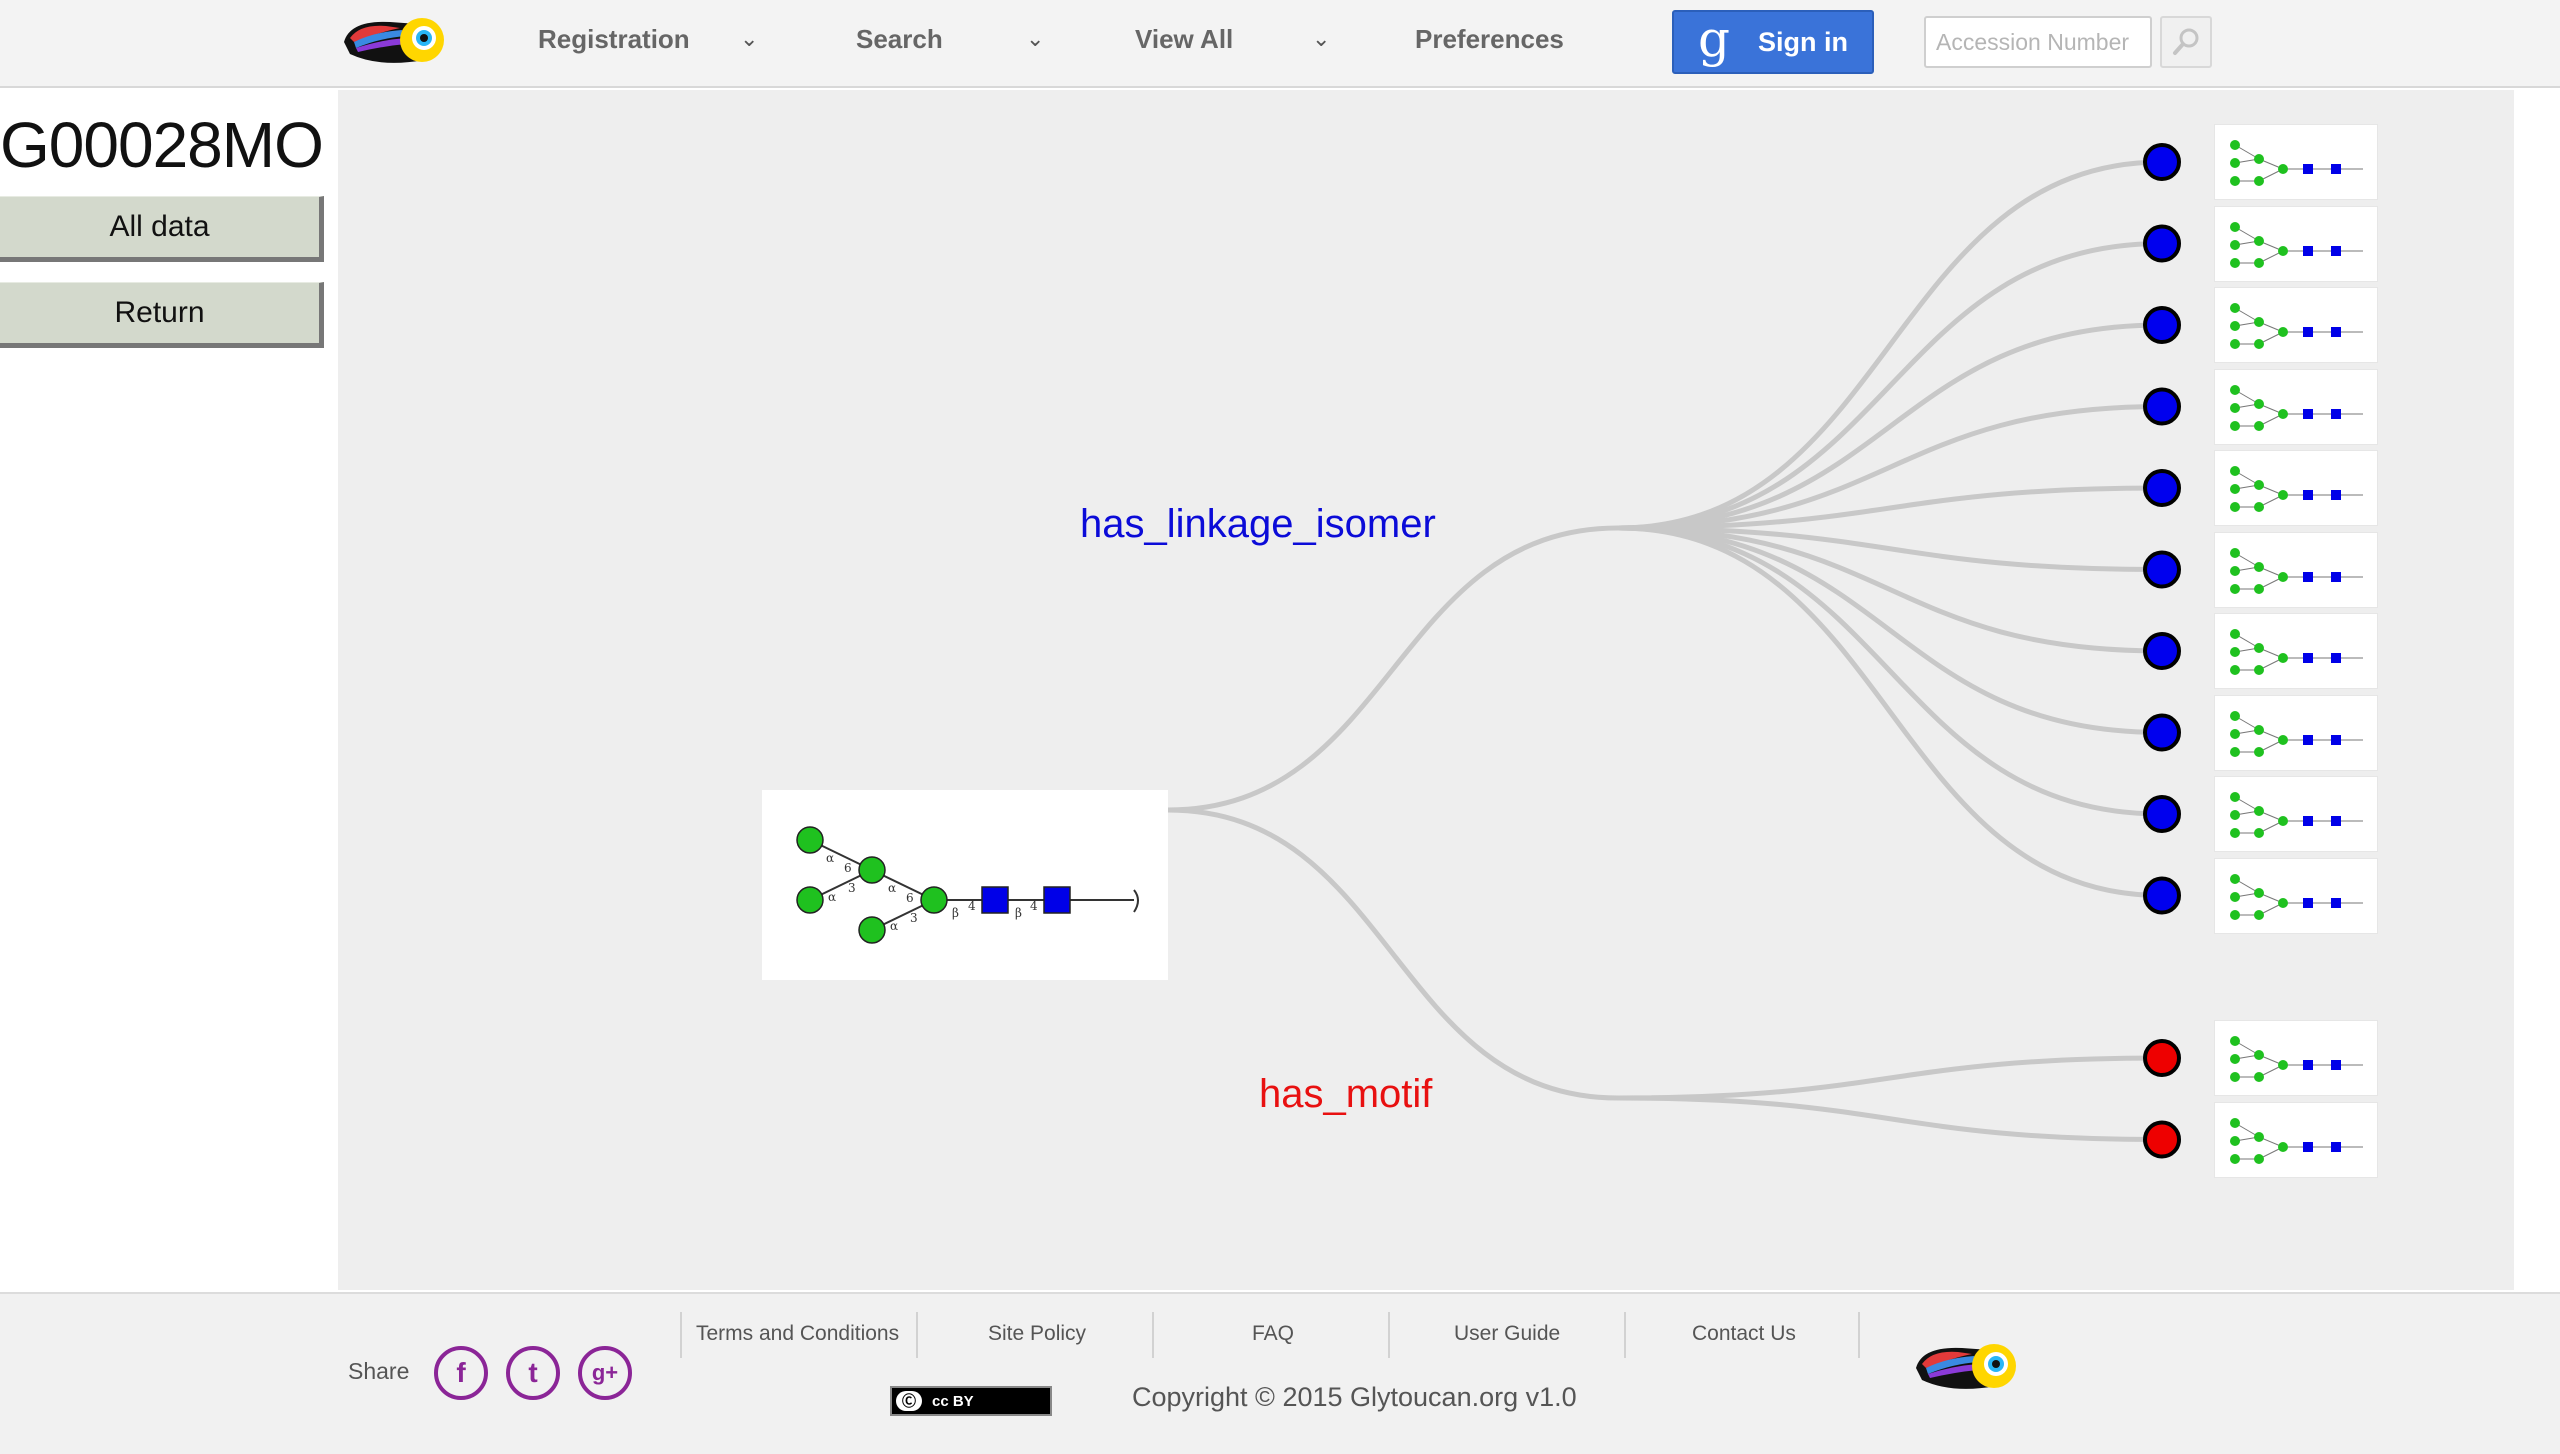  What do you see at coordinates (909, 1401) in the screenshot?
I see `cc-icon: Ⓒ` at bounding box center [909, 1401].